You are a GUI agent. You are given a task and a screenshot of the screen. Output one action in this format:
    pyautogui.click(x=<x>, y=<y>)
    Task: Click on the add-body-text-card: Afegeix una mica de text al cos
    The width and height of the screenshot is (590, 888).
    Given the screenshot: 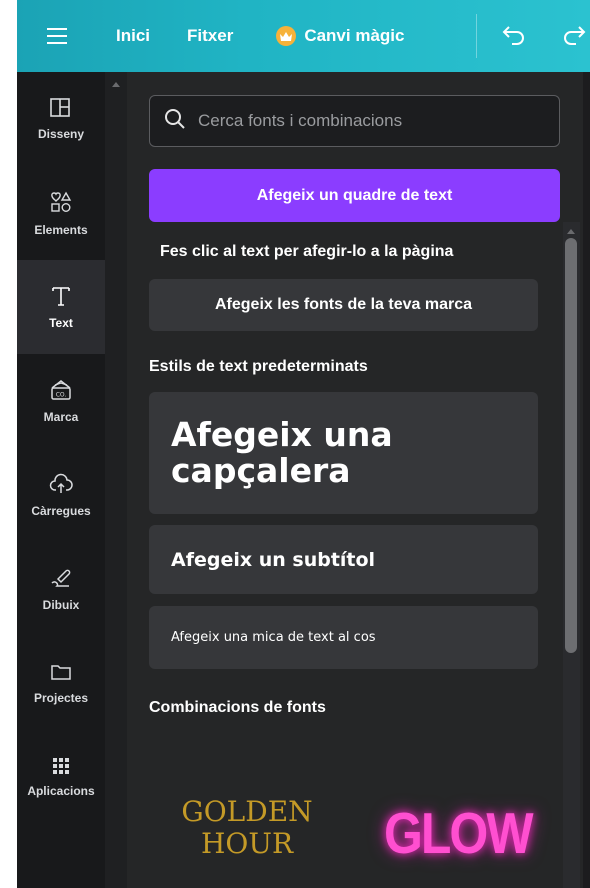 What is the action you would take?
    pyautogui.click(x=343, y=637)
    